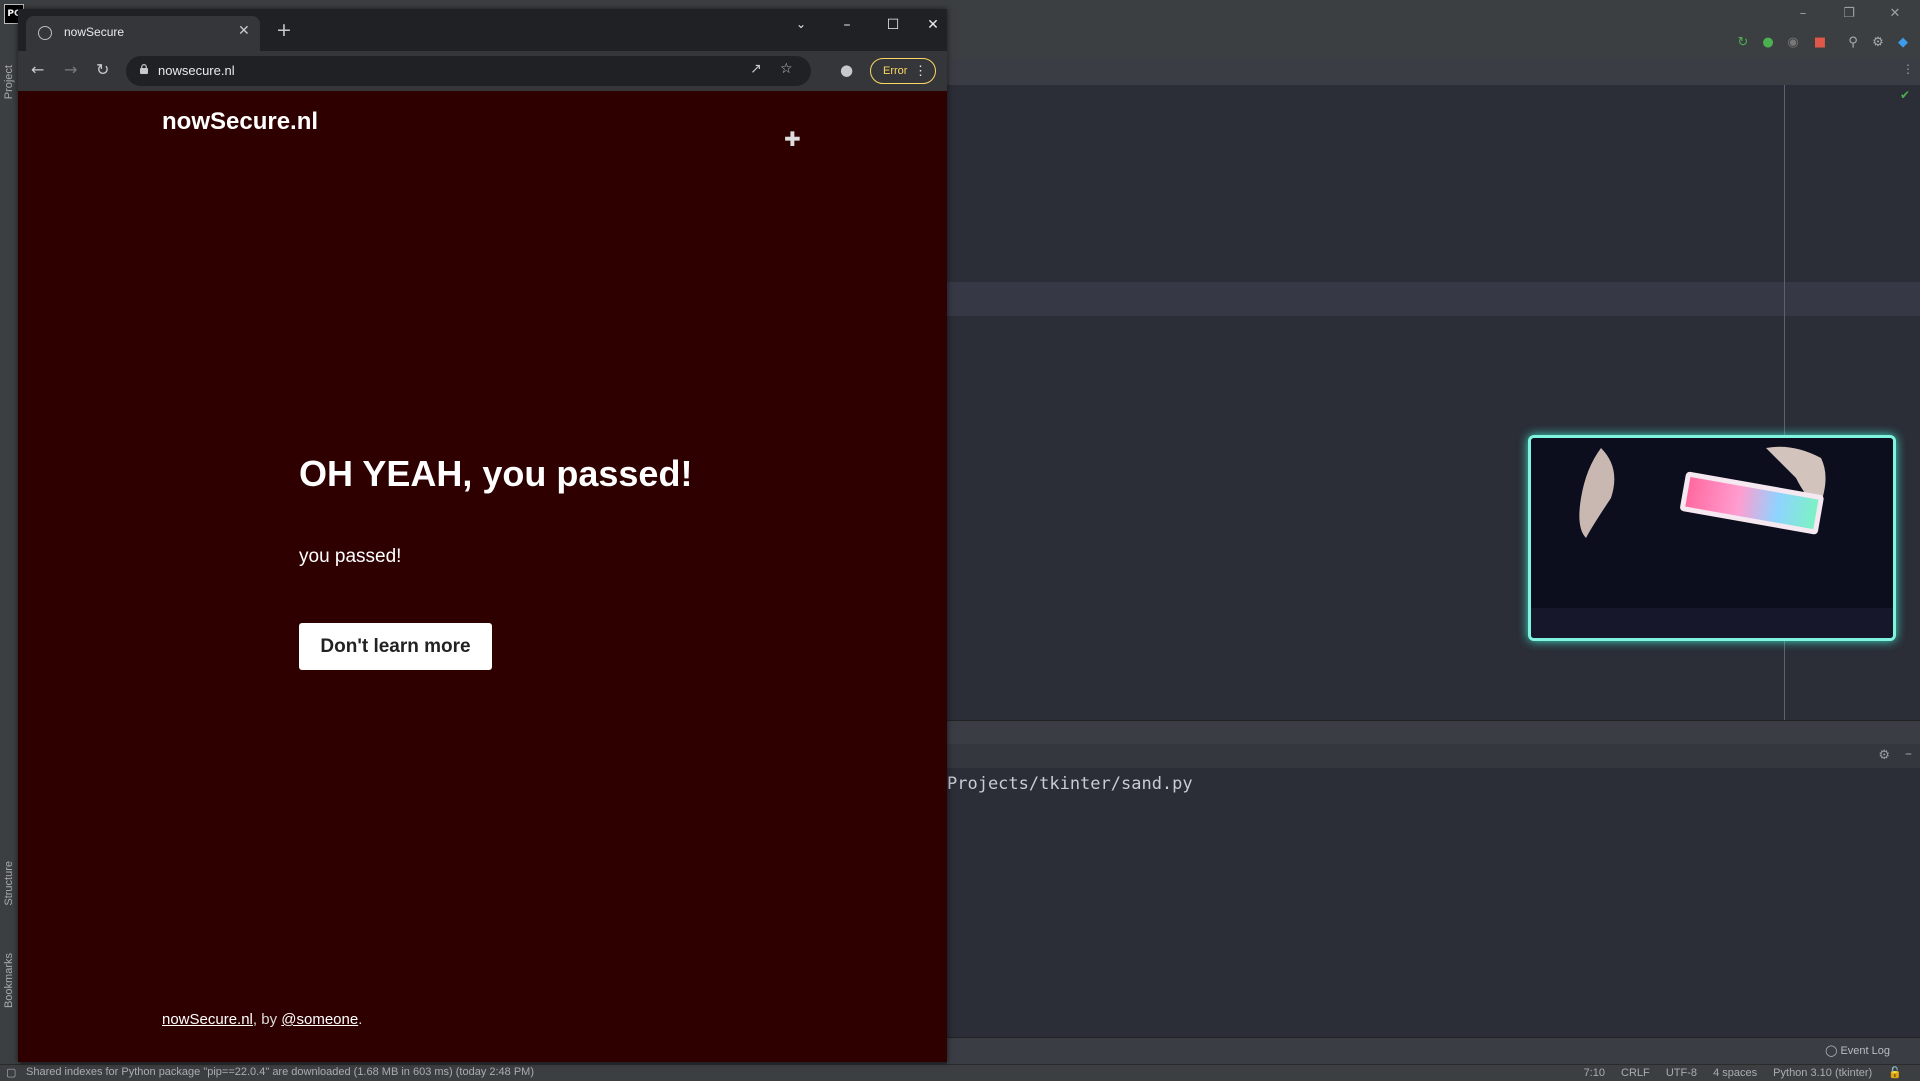 Image resolution: width=1920 pixels, height=1081 pixels. I want to click on plugin-icon: ◆, so click(1903, 43).